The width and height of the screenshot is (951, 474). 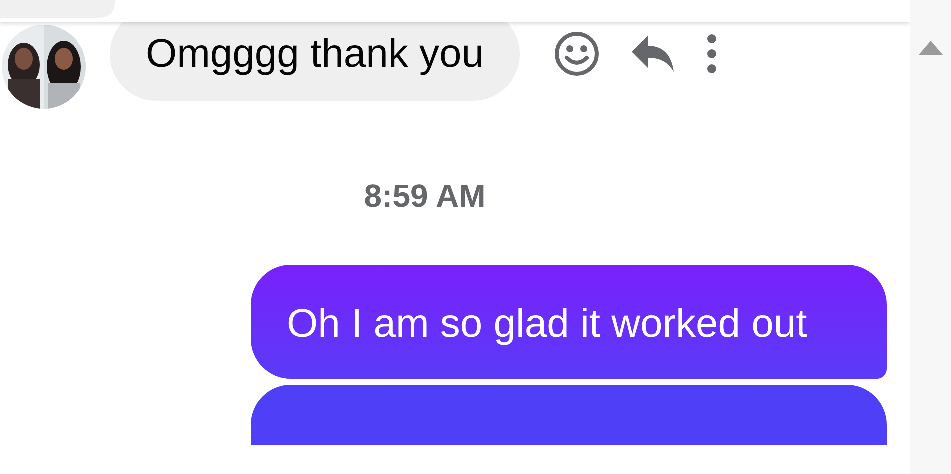 I want to click on scroll-up-icon, so click(x=931, y=48).